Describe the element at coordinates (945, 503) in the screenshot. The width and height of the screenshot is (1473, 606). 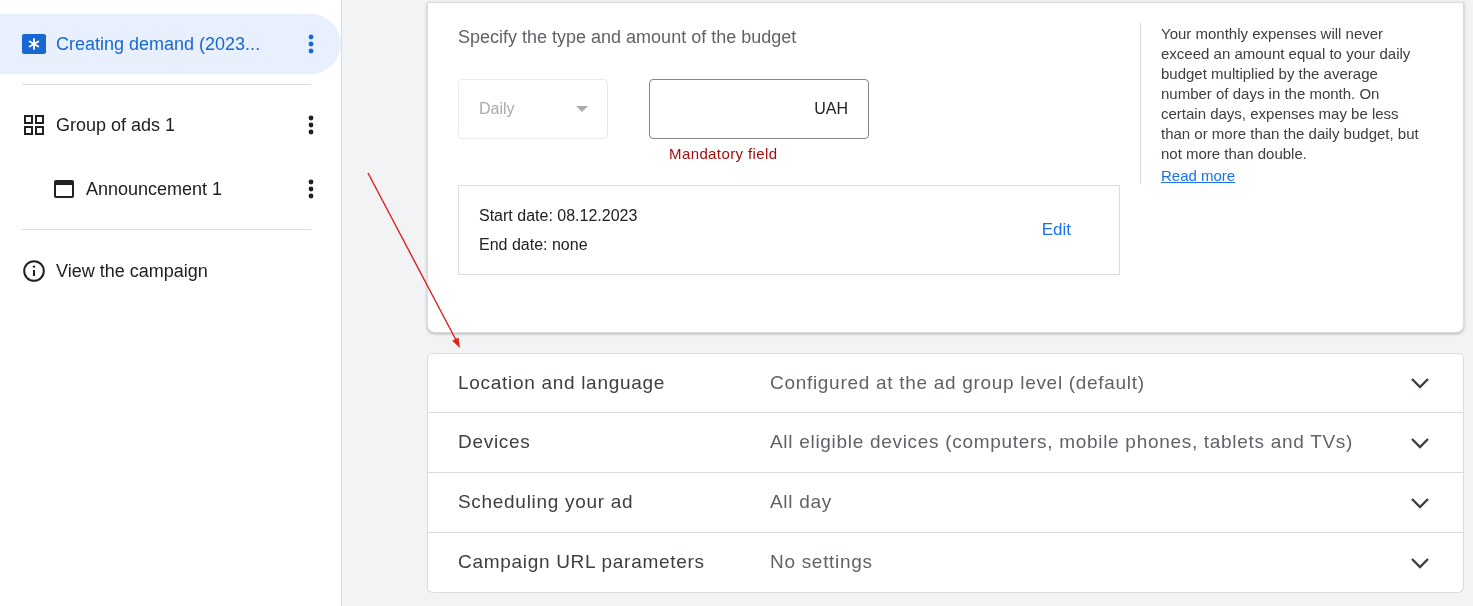
I see `settings-section-row: Scheduling your ad All day` at that location.